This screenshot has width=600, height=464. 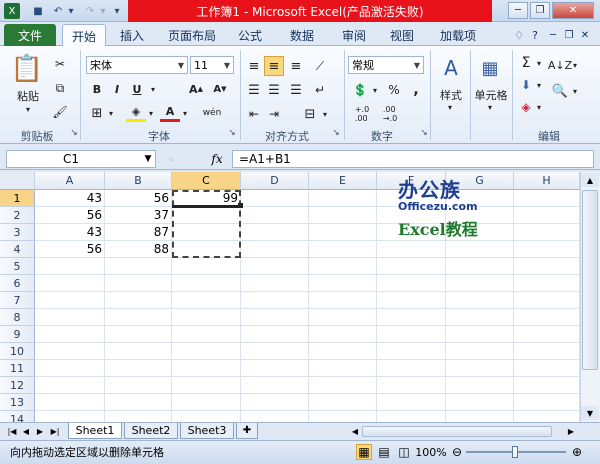 I want to click on align-center-icon: ☰, so click(x=274, y=90).